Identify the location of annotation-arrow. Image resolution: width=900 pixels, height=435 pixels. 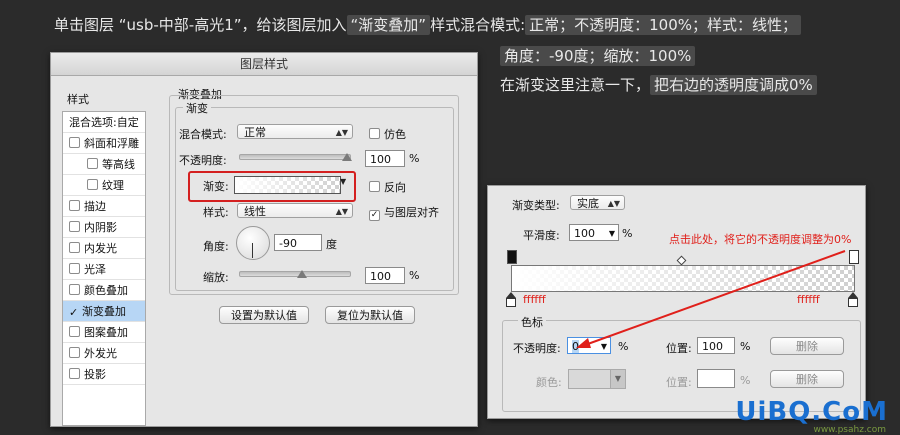
(711, 299).